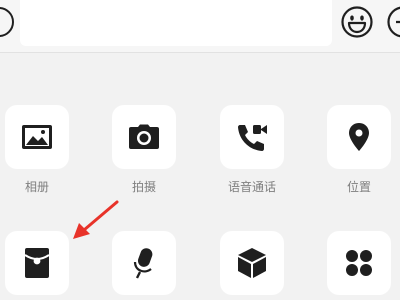  I want to click on plus-icon, so click(393, 22).